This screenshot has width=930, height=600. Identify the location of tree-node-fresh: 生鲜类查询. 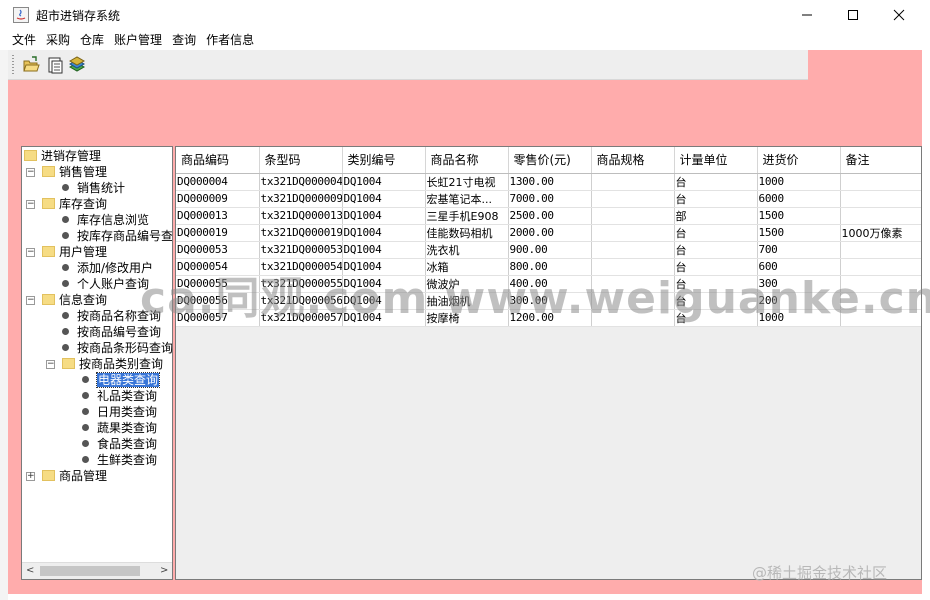
(119, 460).